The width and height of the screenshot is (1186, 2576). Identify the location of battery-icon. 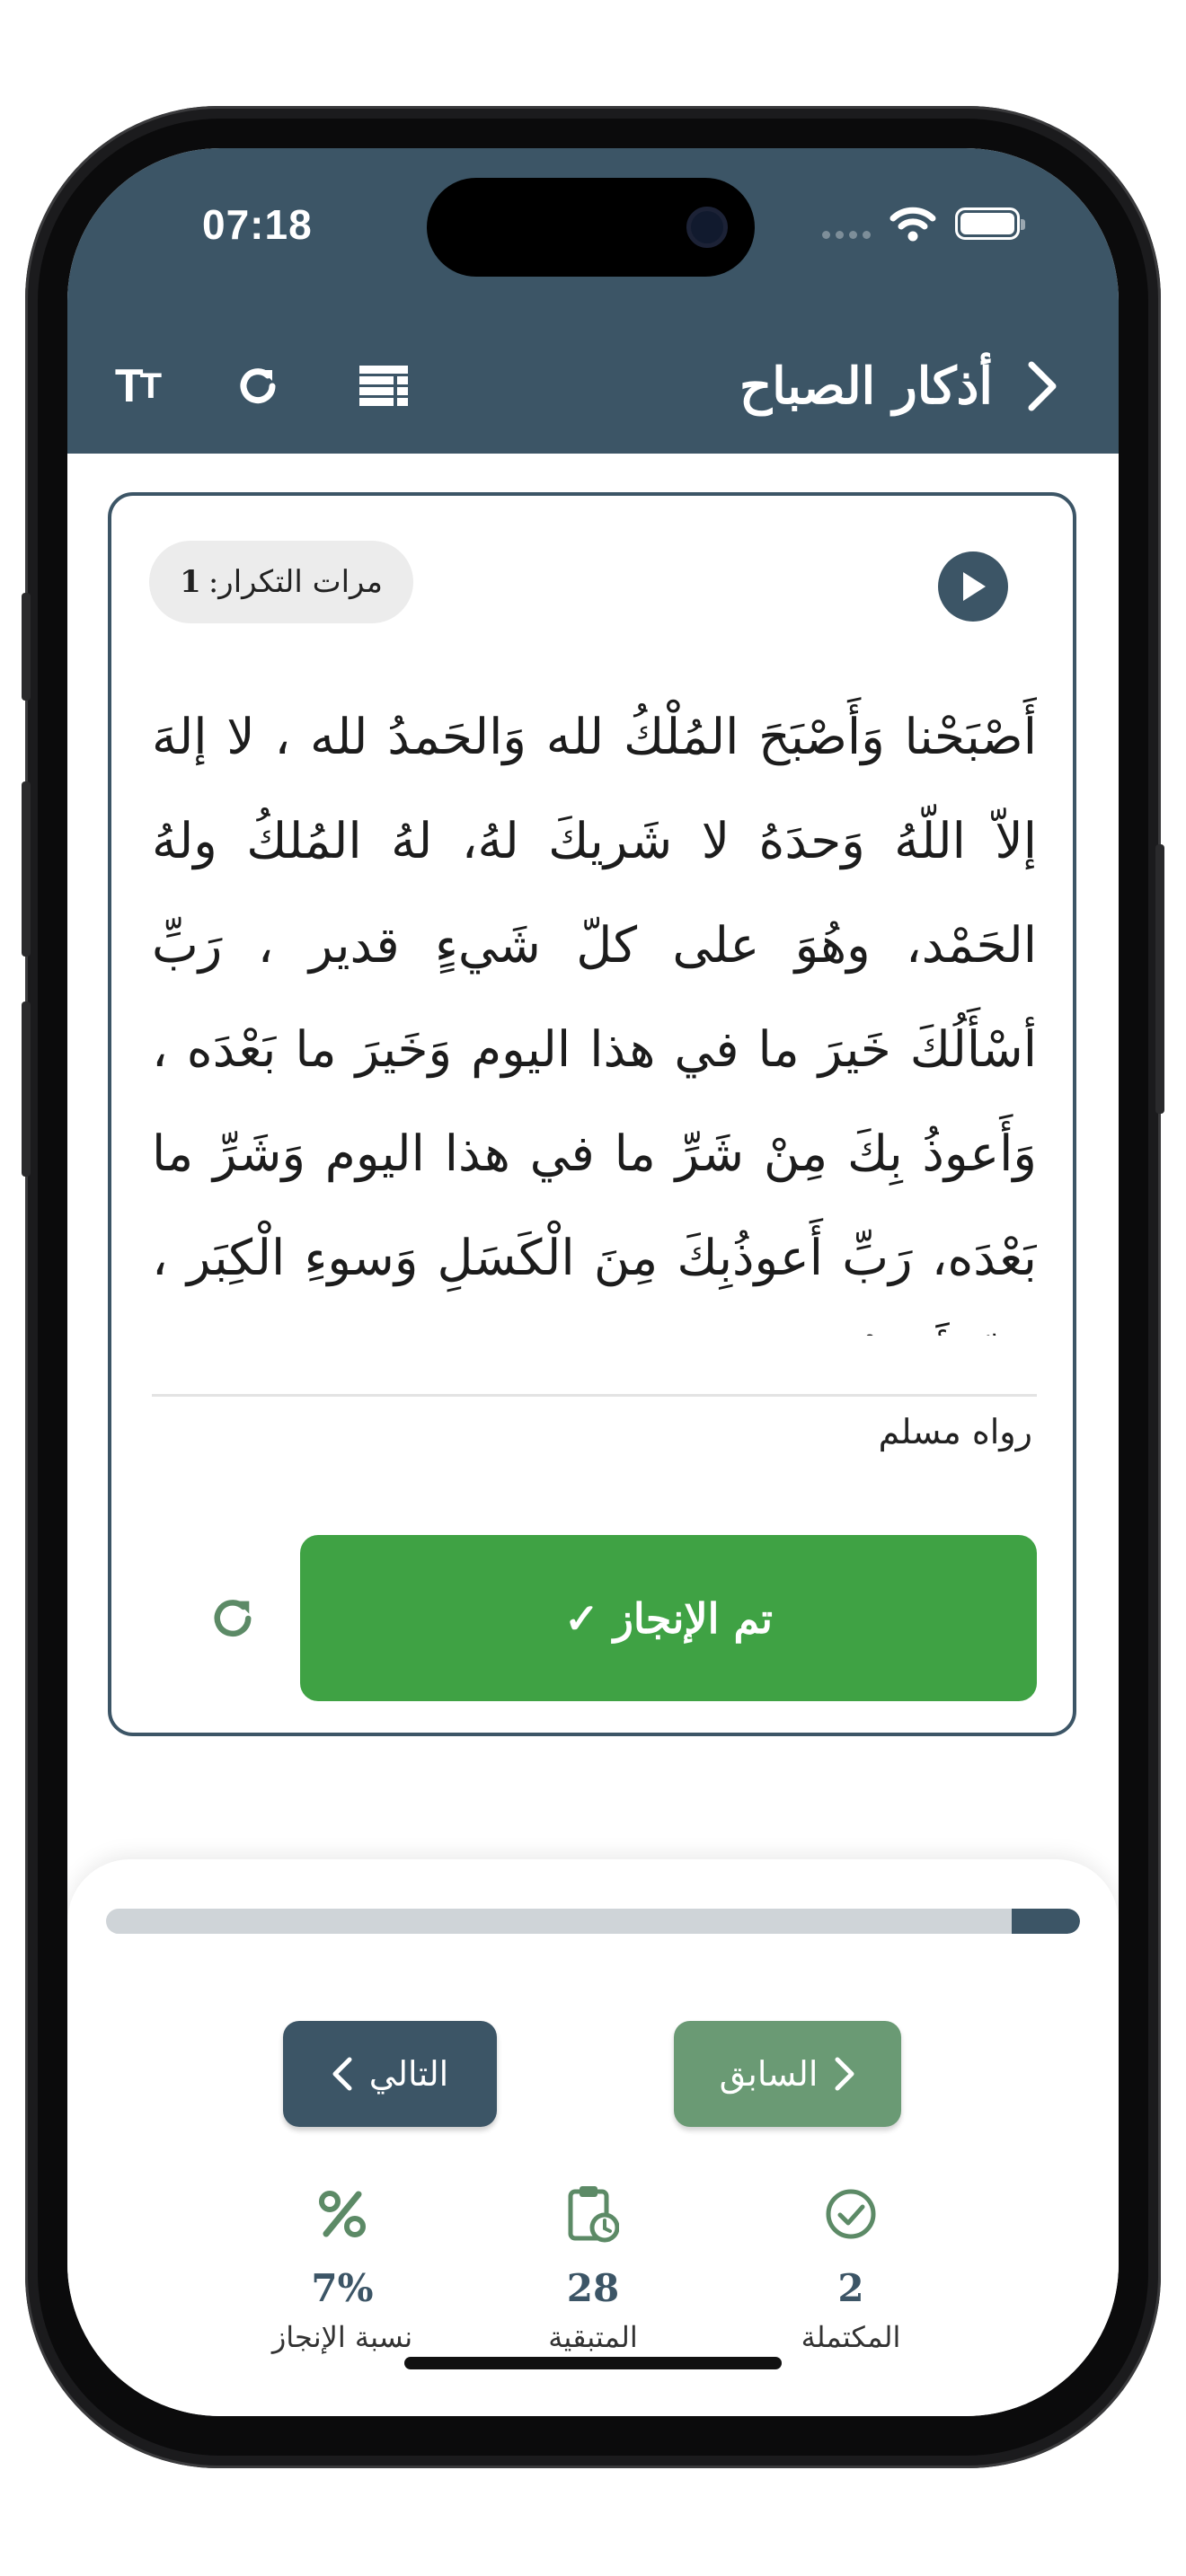
(990, 223).